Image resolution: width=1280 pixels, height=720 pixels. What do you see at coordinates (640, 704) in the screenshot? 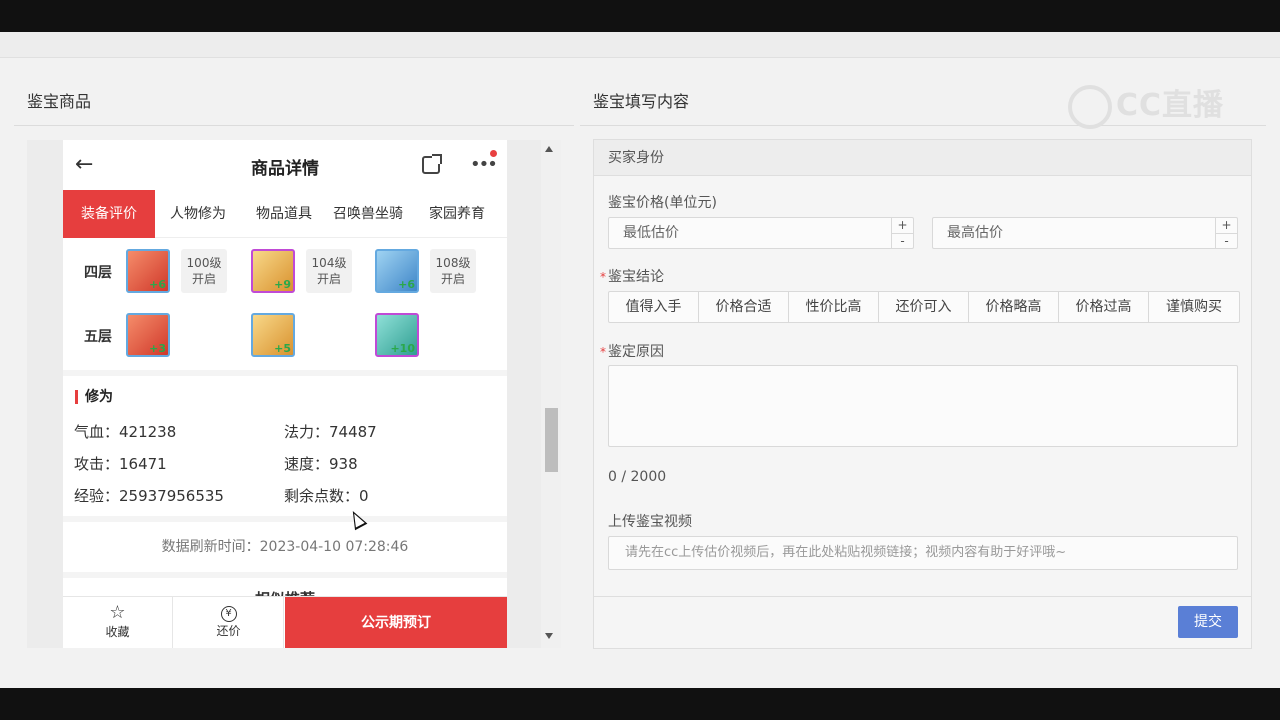
I see `bottom-black-bar` at bounding box center [640, 704].